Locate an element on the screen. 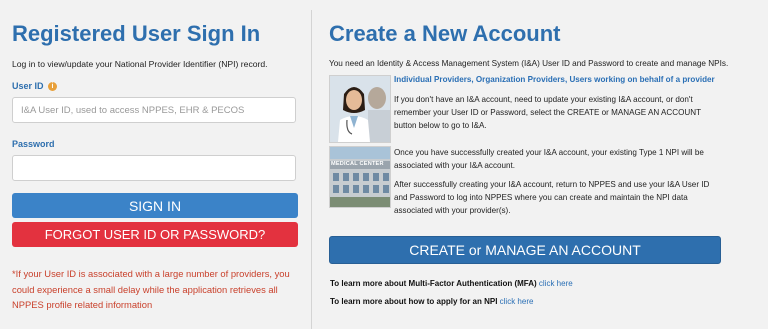 The width and height of the screenshot is (768, 329). organization-providers-link: Organization Providers is located at coordinates (520, 79).